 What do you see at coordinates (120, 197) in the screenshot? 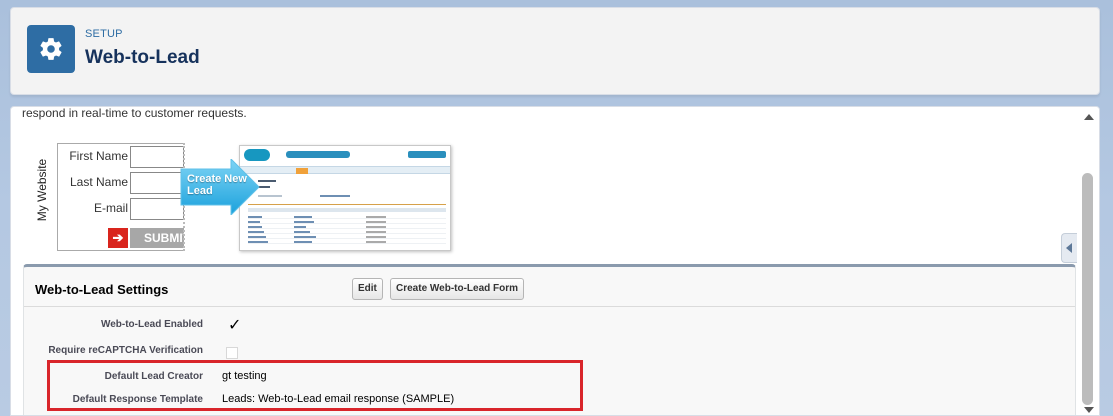
I see `mock-form: First Name Last Name E-mail ➔ SUBMIT` at bounding box center [120, 197].